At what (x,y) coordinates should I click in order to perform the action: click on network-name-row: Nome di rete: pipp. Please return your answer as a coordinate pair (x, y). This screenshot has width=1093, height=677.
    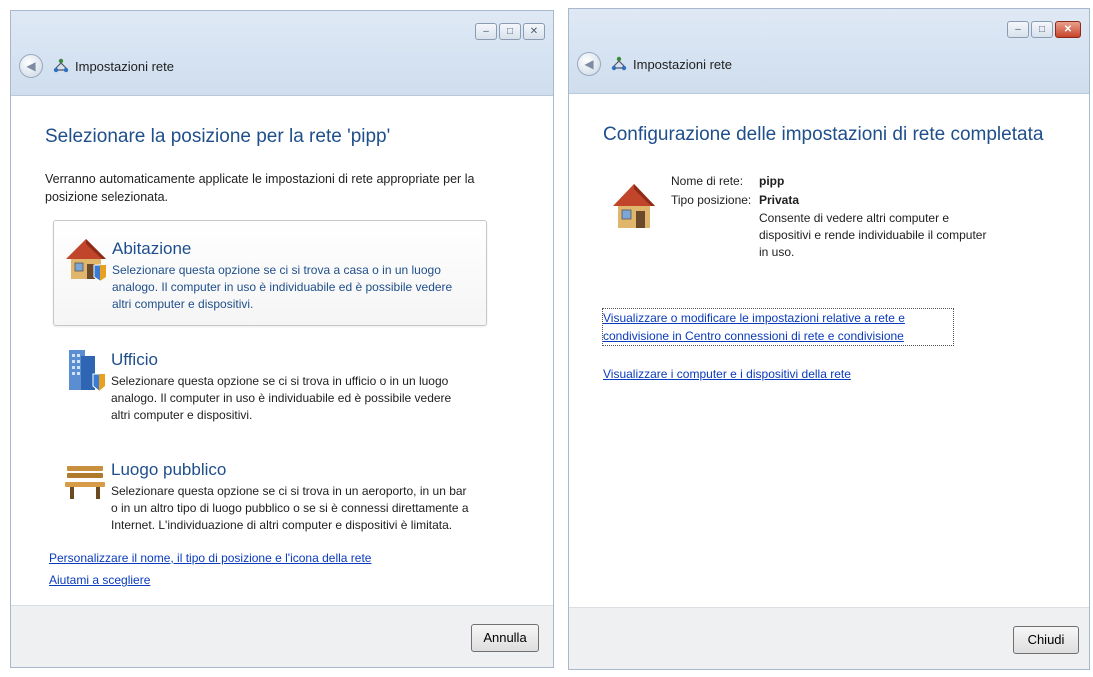
    Looking at the image, I should click on (835, 181).